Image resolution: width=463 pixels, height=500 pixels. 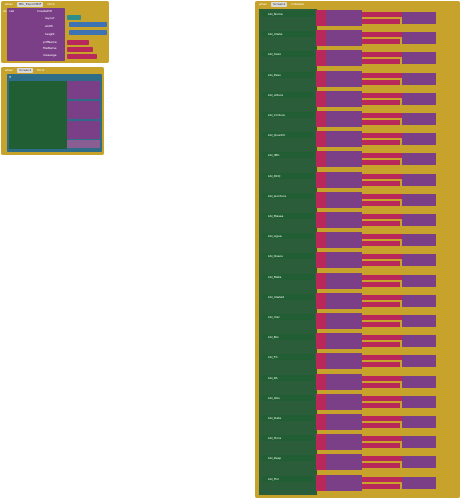 What do you see at coordinates (360, 341) in the screenshot?
I see `set-row: Lbl_Bio` at bounding box center [360, 341].